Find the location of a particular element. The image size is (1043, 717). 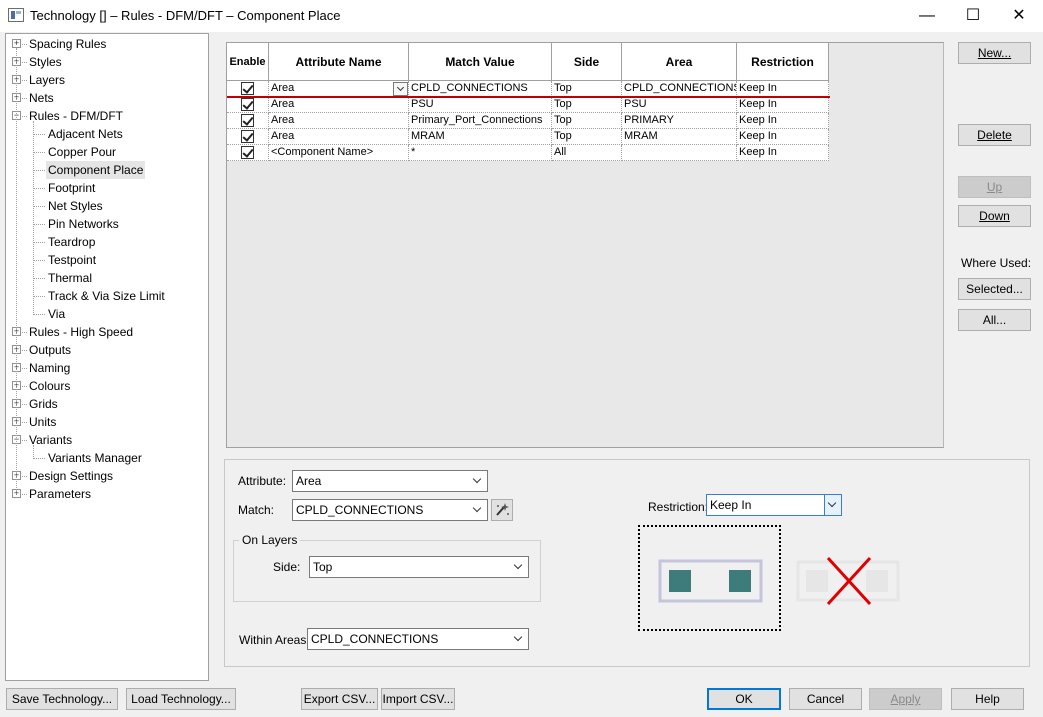

up-button: Up is located at coordinates (994, 187).